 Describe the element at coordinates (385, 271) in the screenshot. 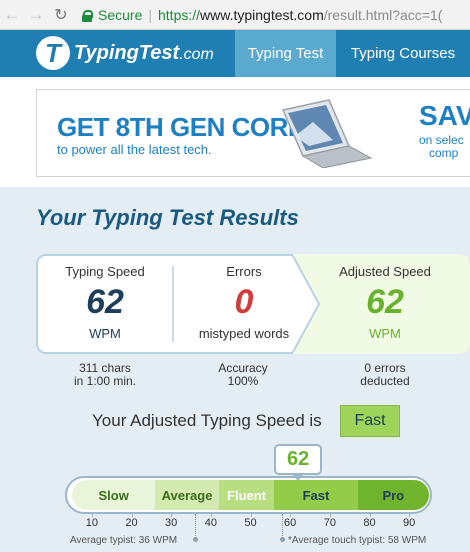

I see `adjusted-speed-label: Adjusted Speed` at that location.